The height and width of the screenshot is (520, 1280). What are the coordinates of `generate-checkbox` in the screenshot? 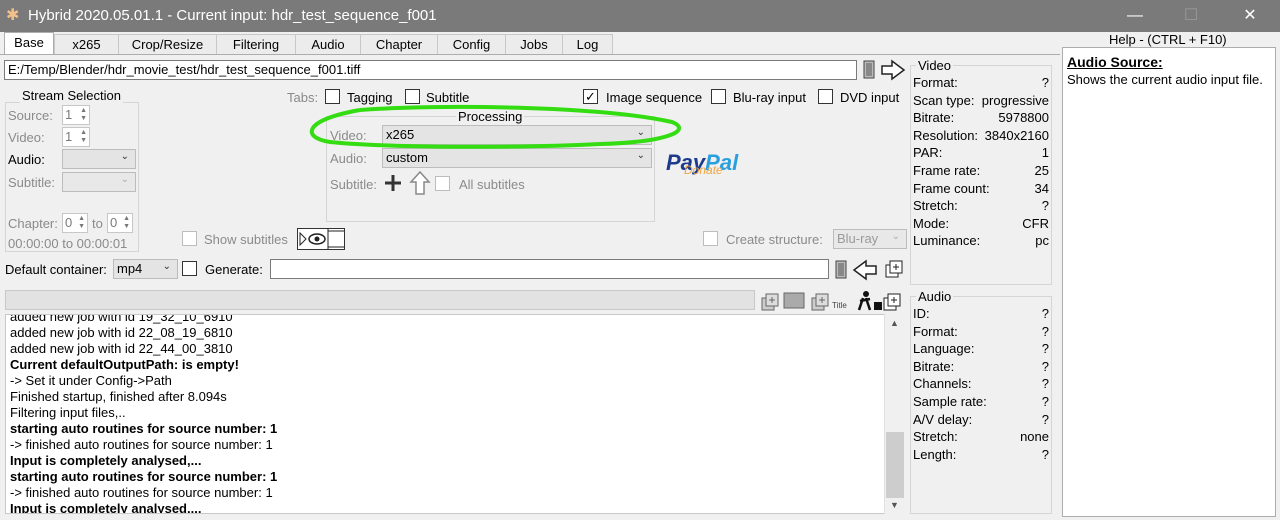 It's located at (189, 268).